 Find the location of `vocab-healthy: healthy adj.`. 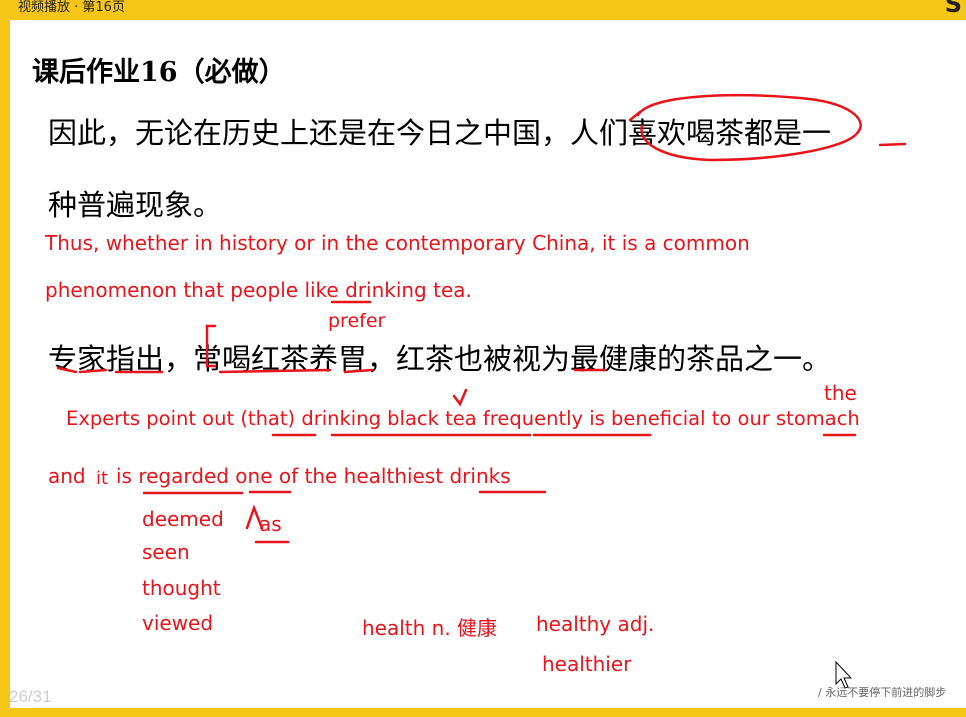

vocab-healthy: healthy adj. is located at coordinates (595, 624).